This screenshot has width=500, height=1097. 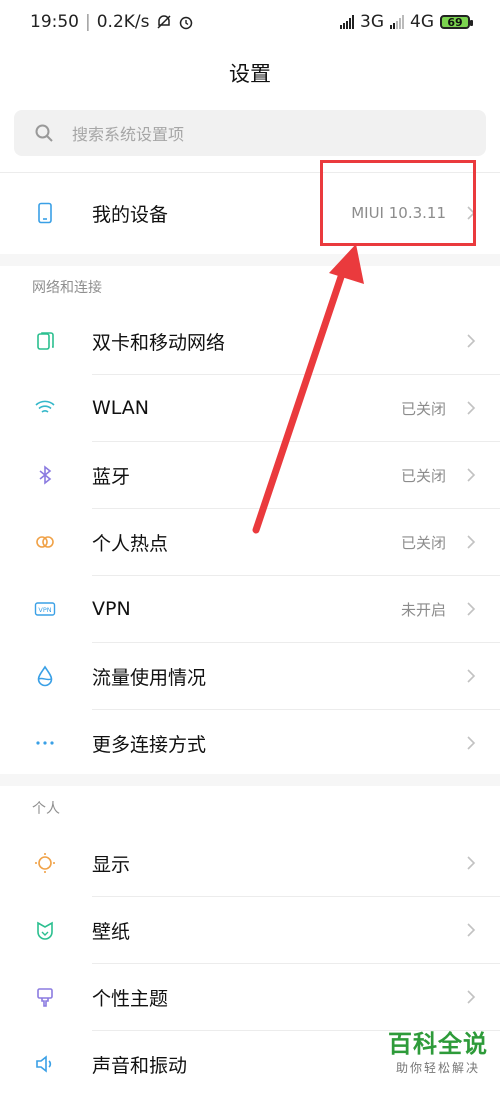 I want to click on annotation-arrow, so click(x=308, y=389).